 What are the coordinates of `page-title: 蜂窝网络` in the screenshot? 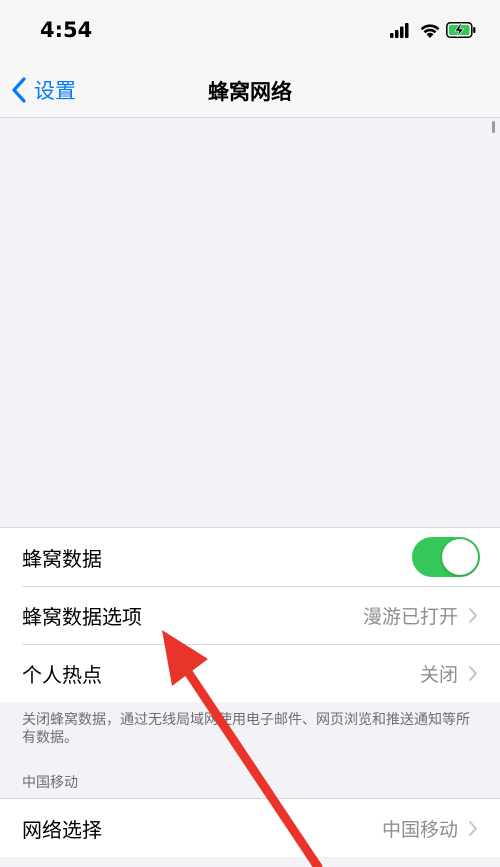 It's located at (250, 92).